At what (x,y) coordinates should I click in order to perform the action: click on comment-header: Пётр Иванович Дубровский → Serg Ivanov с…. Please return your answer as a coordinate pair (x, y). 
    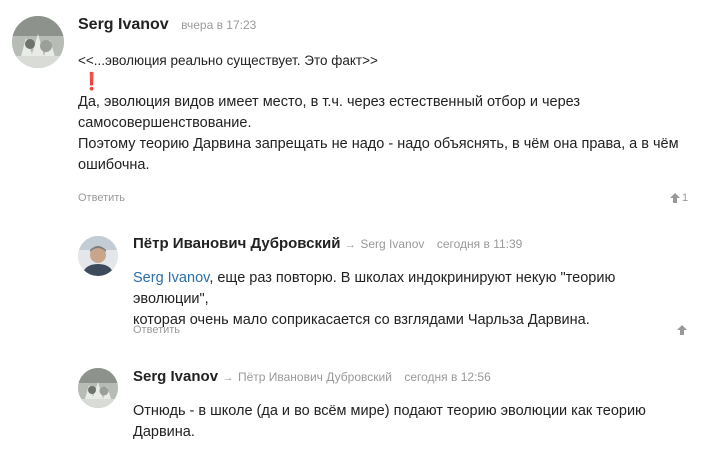
    Looking at the image, I should click on (327, 244).